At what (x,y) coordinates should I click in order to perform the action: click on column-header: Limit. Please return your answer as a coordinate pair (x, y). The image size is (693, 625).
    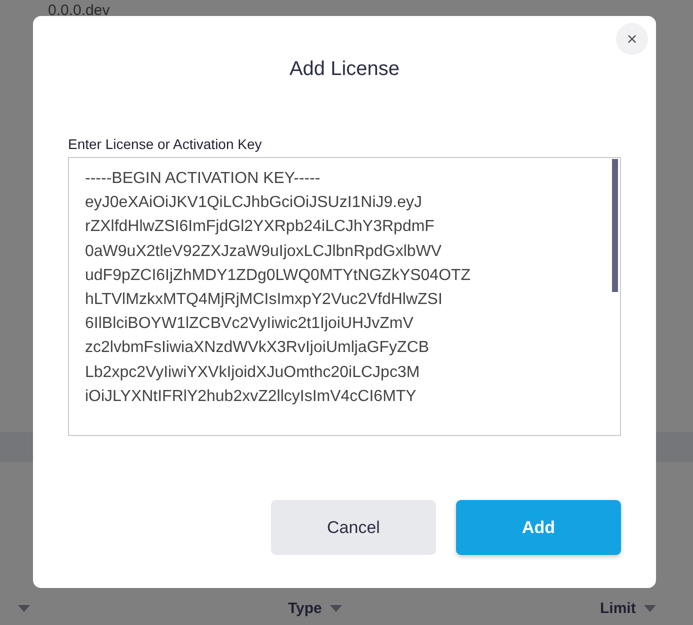
    Looking at the image, I should click on (646, 608).